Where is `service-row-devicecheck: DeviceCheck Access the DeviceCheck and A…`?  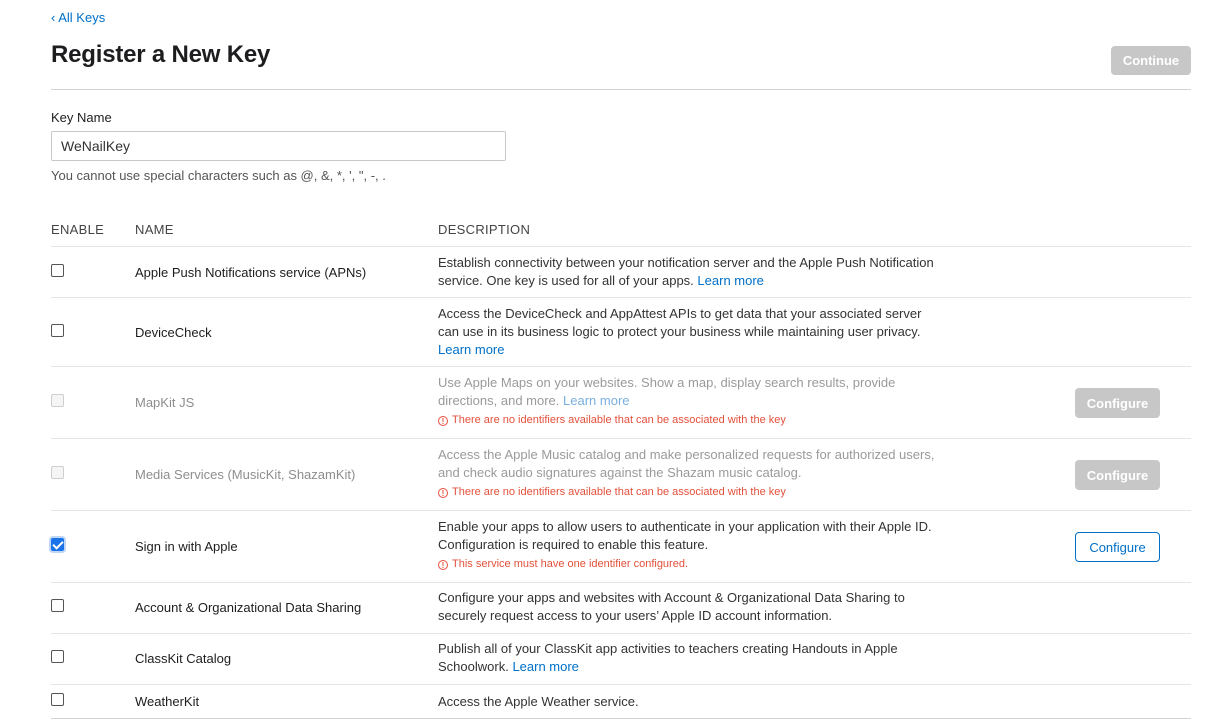
service-row-devicecheck: DeviceCheck Access the DeviceCheck and A… is located at coordinates (621, 331).